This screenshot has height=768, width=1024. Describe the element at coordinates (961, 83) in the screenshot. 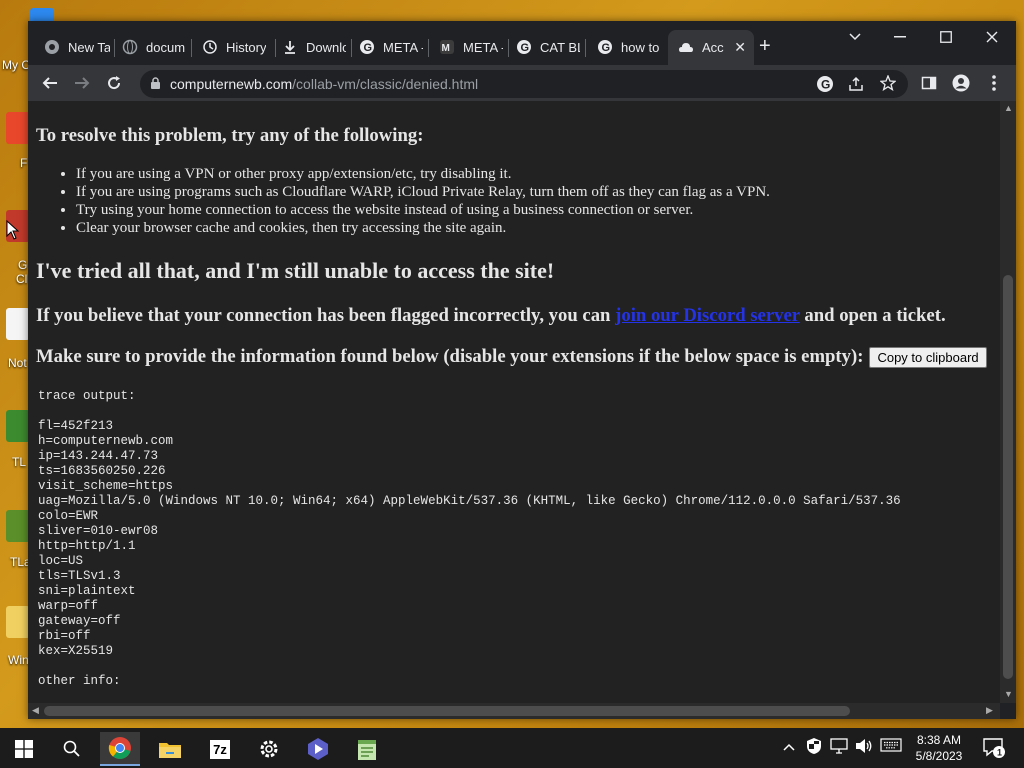

I see `profile-icon` at that location.